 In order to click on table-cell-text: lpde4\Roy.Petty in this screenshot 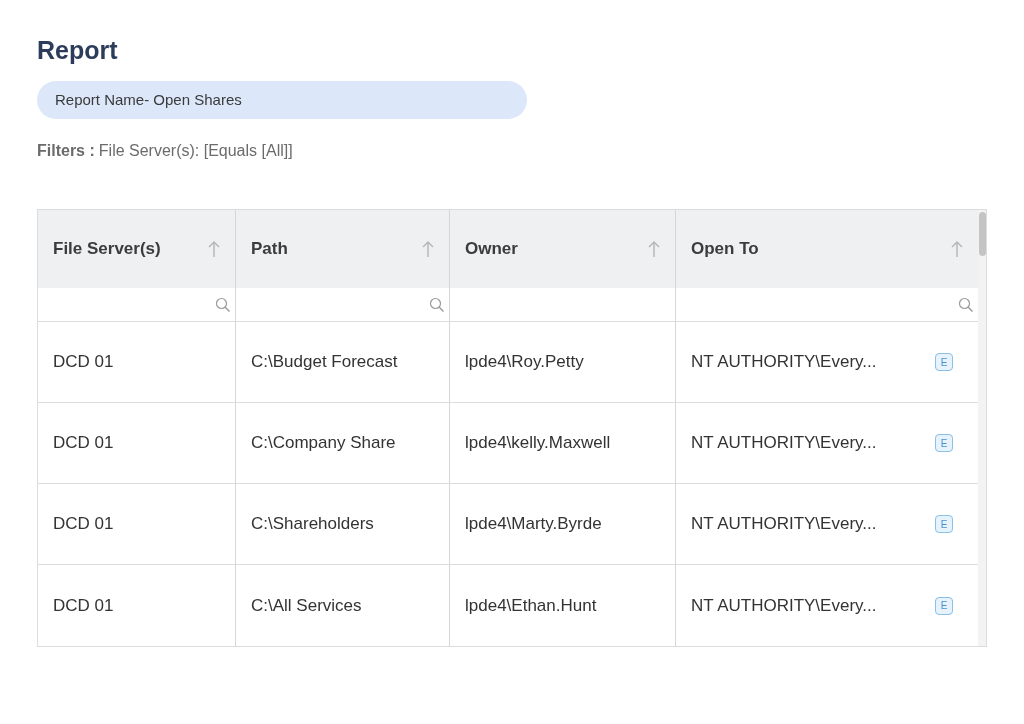, I will do `click(524, 362)`.